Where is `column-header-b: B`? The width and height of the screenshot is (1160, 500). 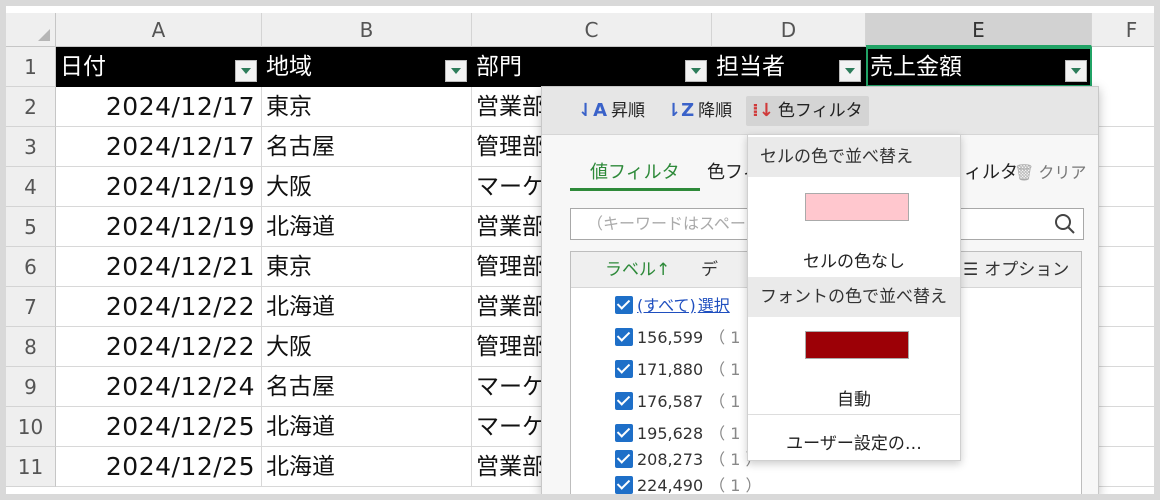
column-header-b: B is located at coordinates (367, 30).